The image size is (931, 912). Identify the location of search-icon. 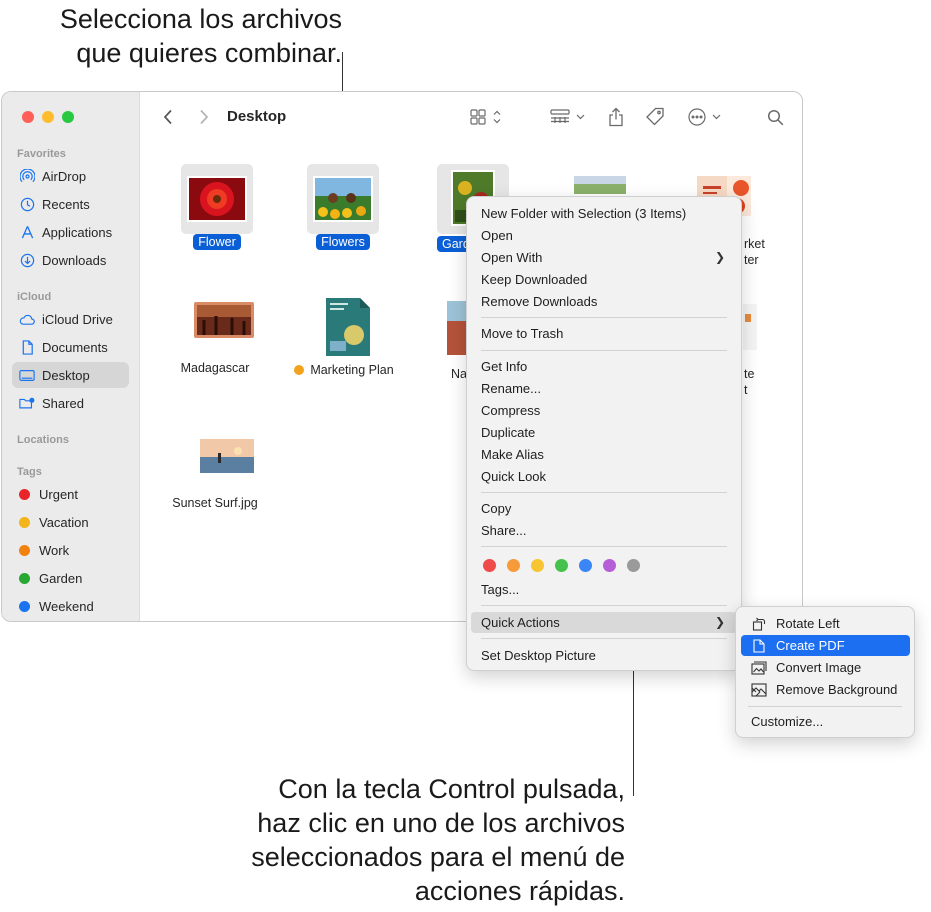
(775, 117).